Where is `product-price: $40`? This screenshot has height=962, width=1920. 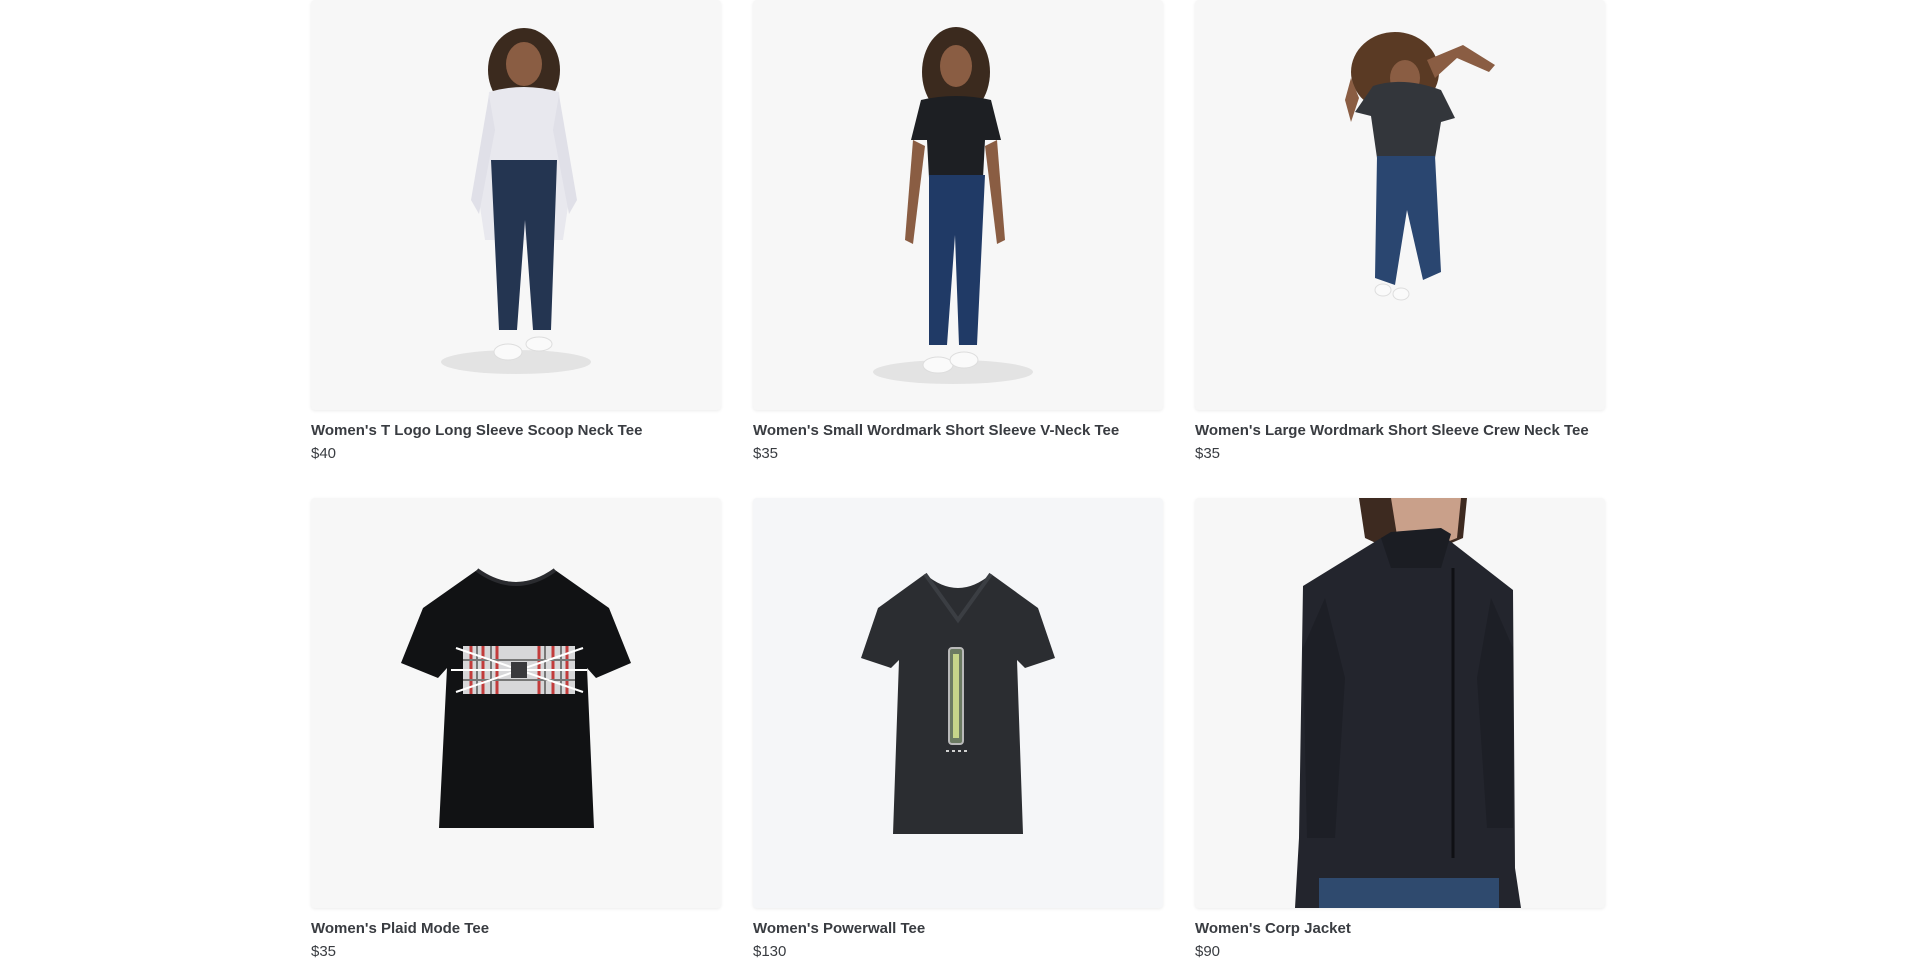
product-price: $40 is located at coordinates (324, 453).